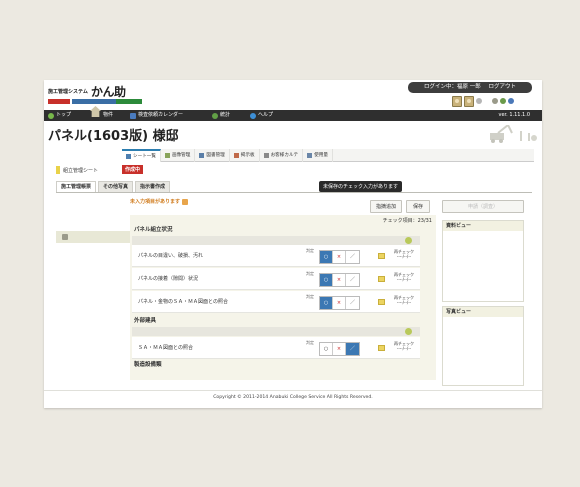 This screenshot has height=487, width=580. Describe the element at coordinates (165, 348) in the screenshot. I see `check-item-name: ＳＡ・ＭＡ図面との照合` at that location.